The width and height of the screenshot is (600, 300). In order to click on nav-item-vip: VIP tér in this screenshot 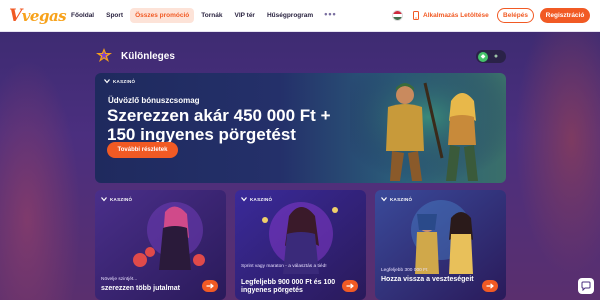, I will do `click(244, 15)`.